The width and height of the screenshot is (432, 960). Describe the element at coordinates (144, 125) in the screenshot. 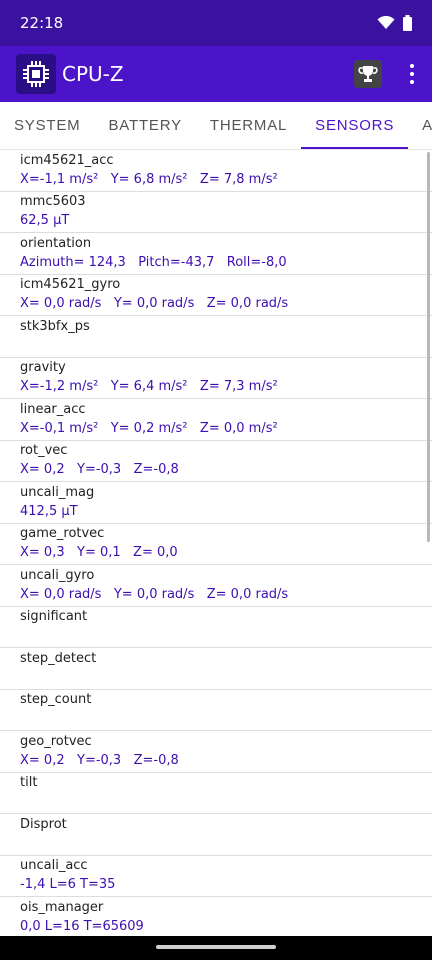

I see `tab-battery: BATTERY` at that location.